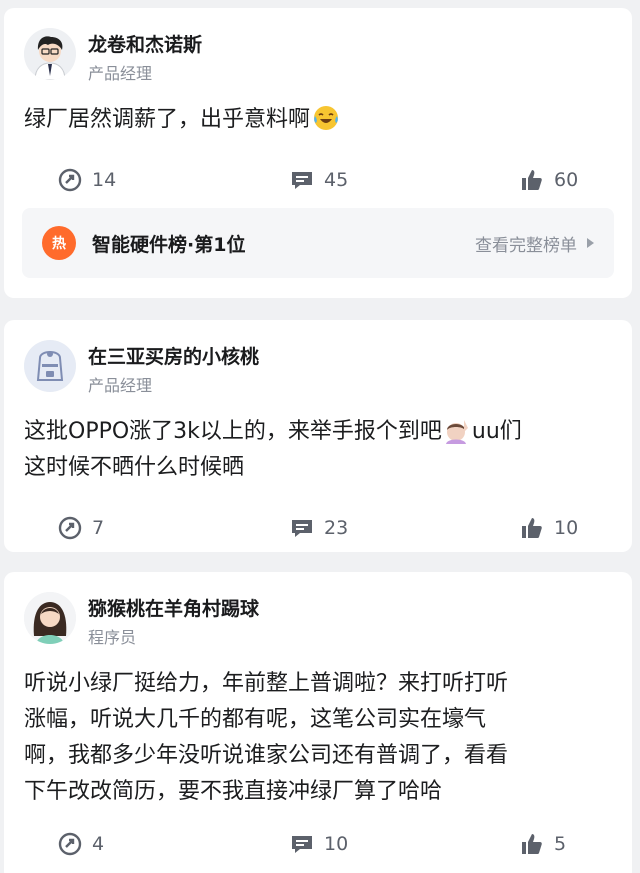 The height and width of the screenshot is (873, 640). I want to click on post-actions: 14 45 60, so click(318, 180).